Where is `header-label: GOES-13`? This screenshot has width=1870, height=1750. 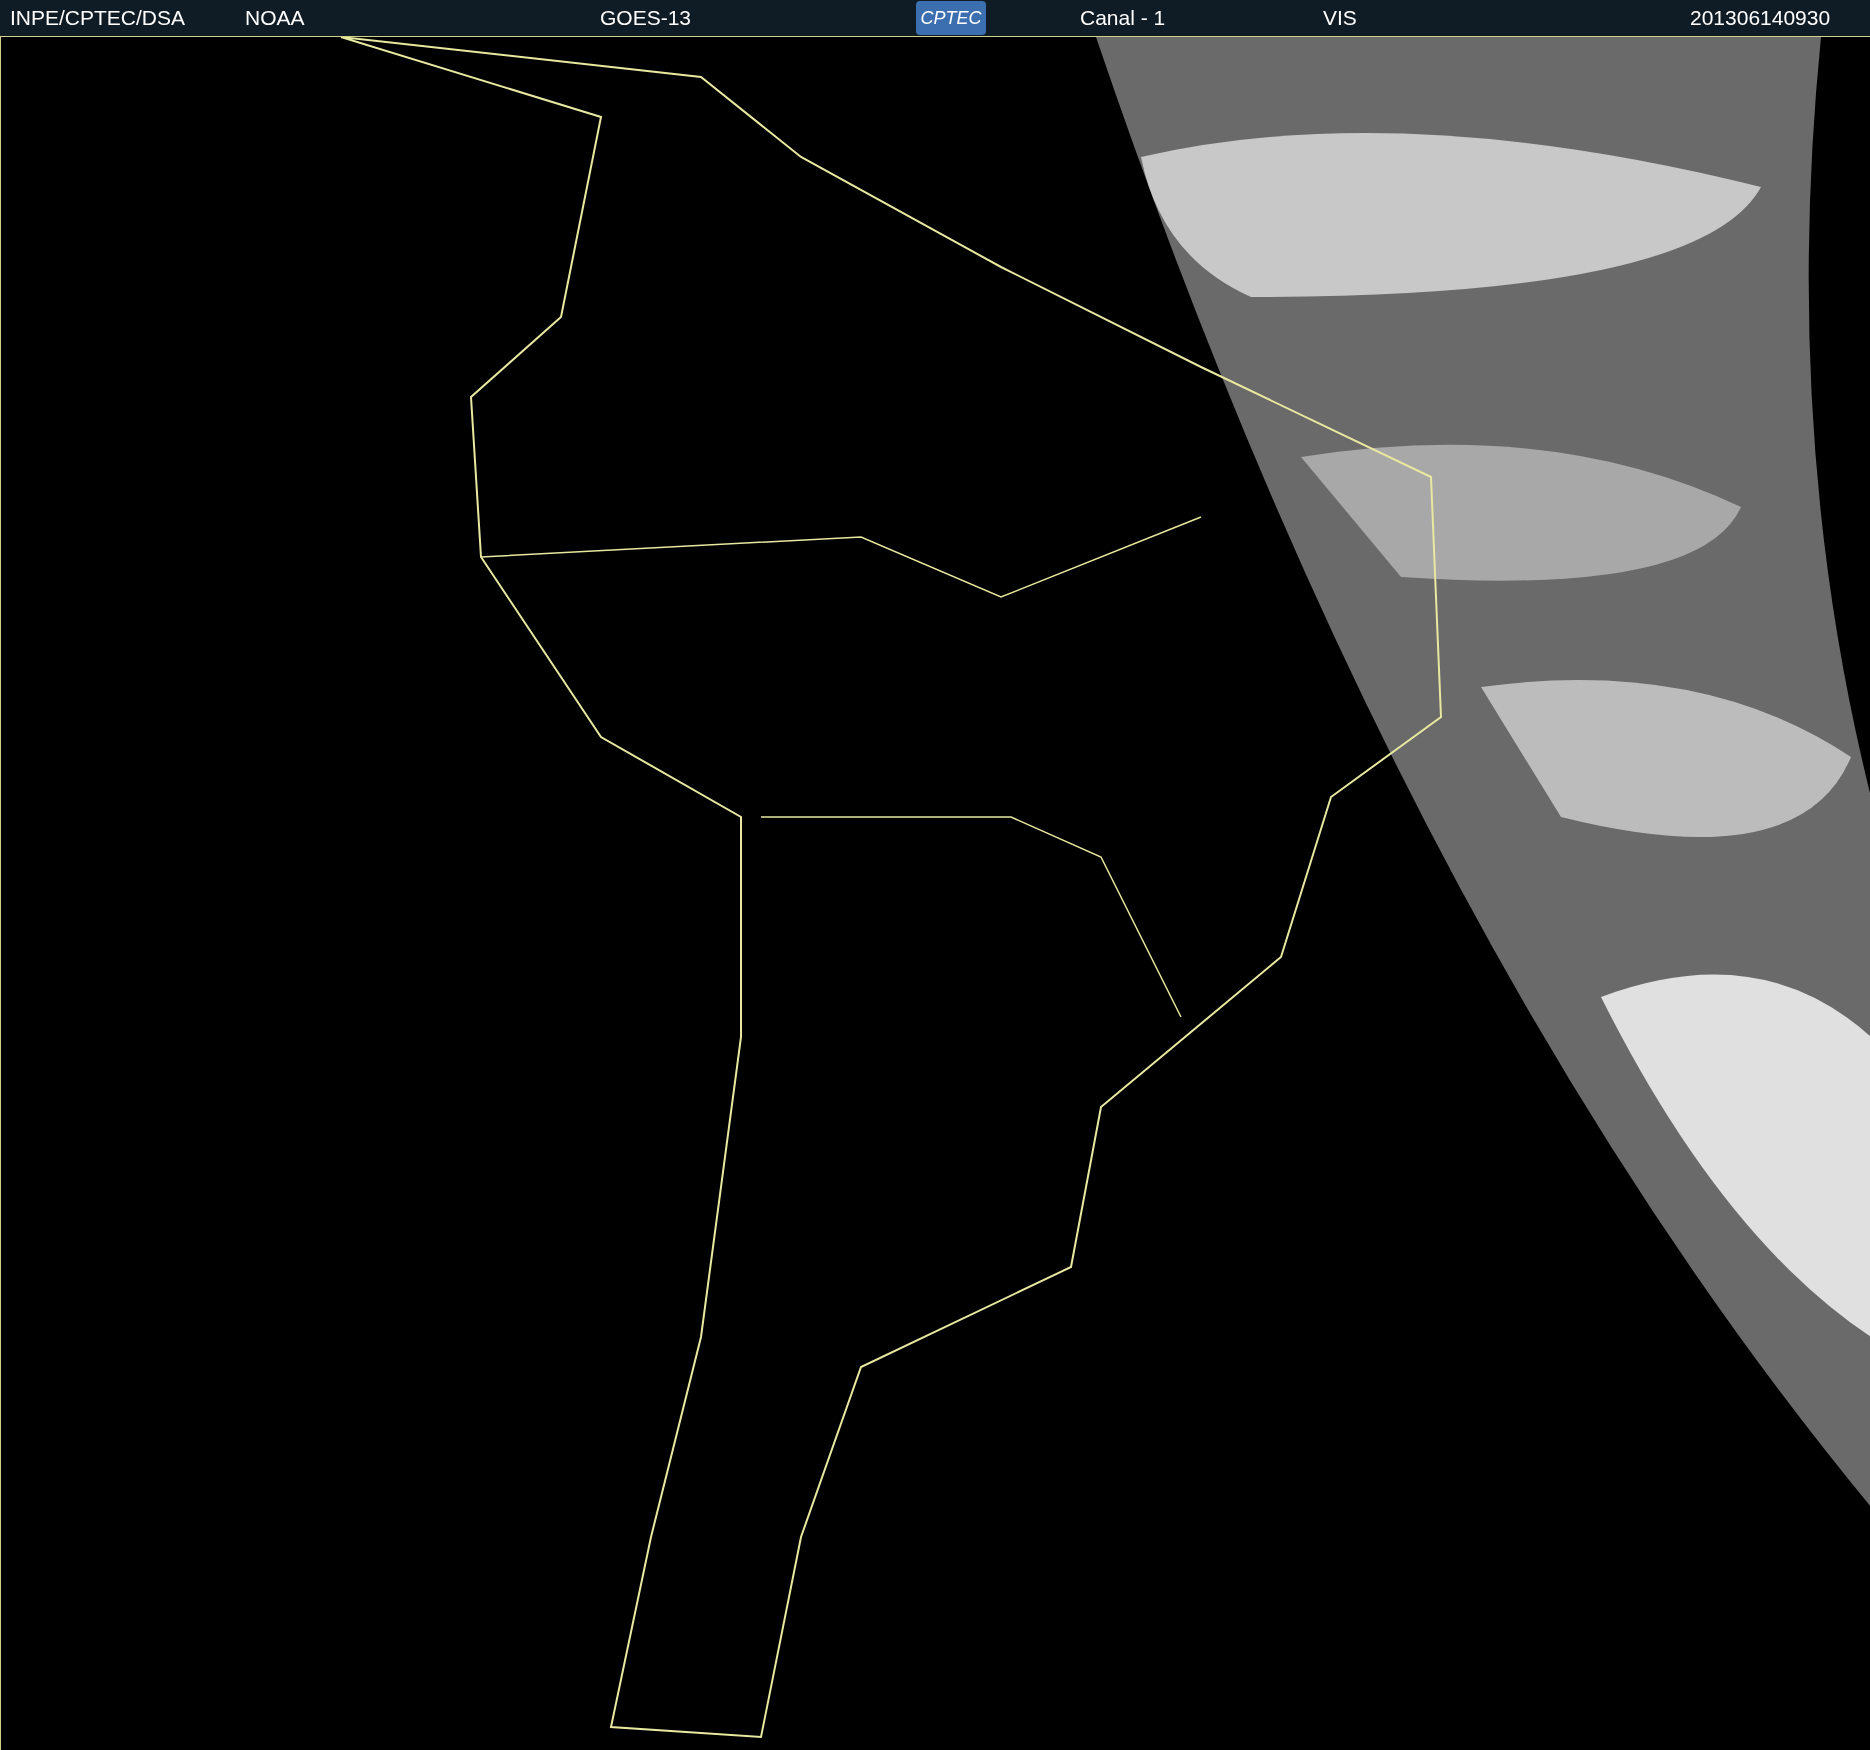
header-label: GOES-13 is located at coordinates (646, 18).